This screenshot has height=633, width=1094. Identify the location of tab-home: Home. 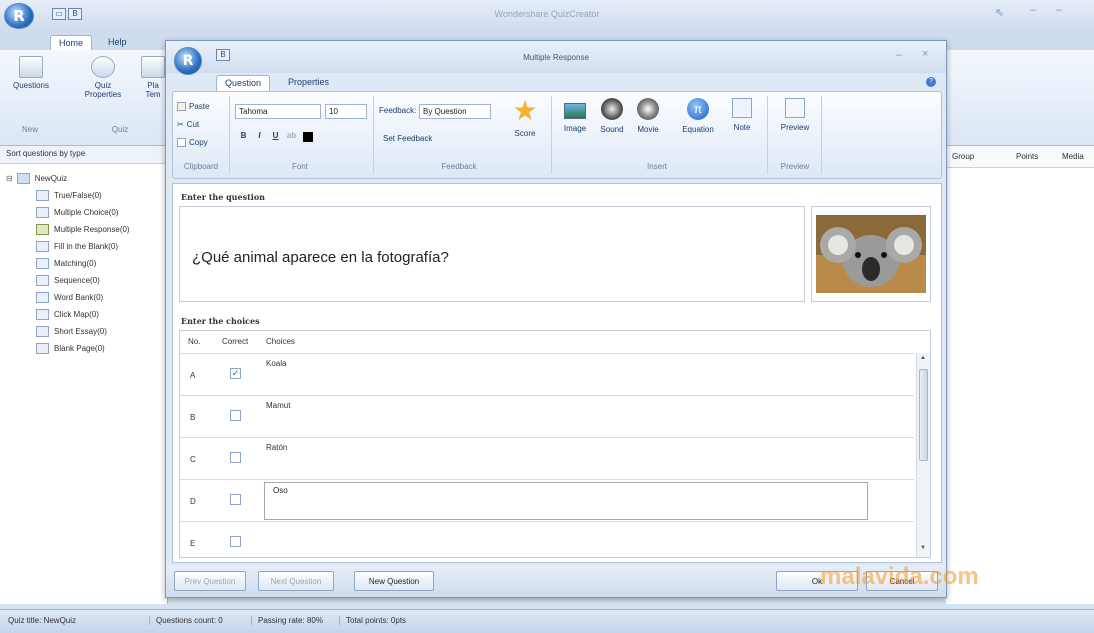
(71, 43).